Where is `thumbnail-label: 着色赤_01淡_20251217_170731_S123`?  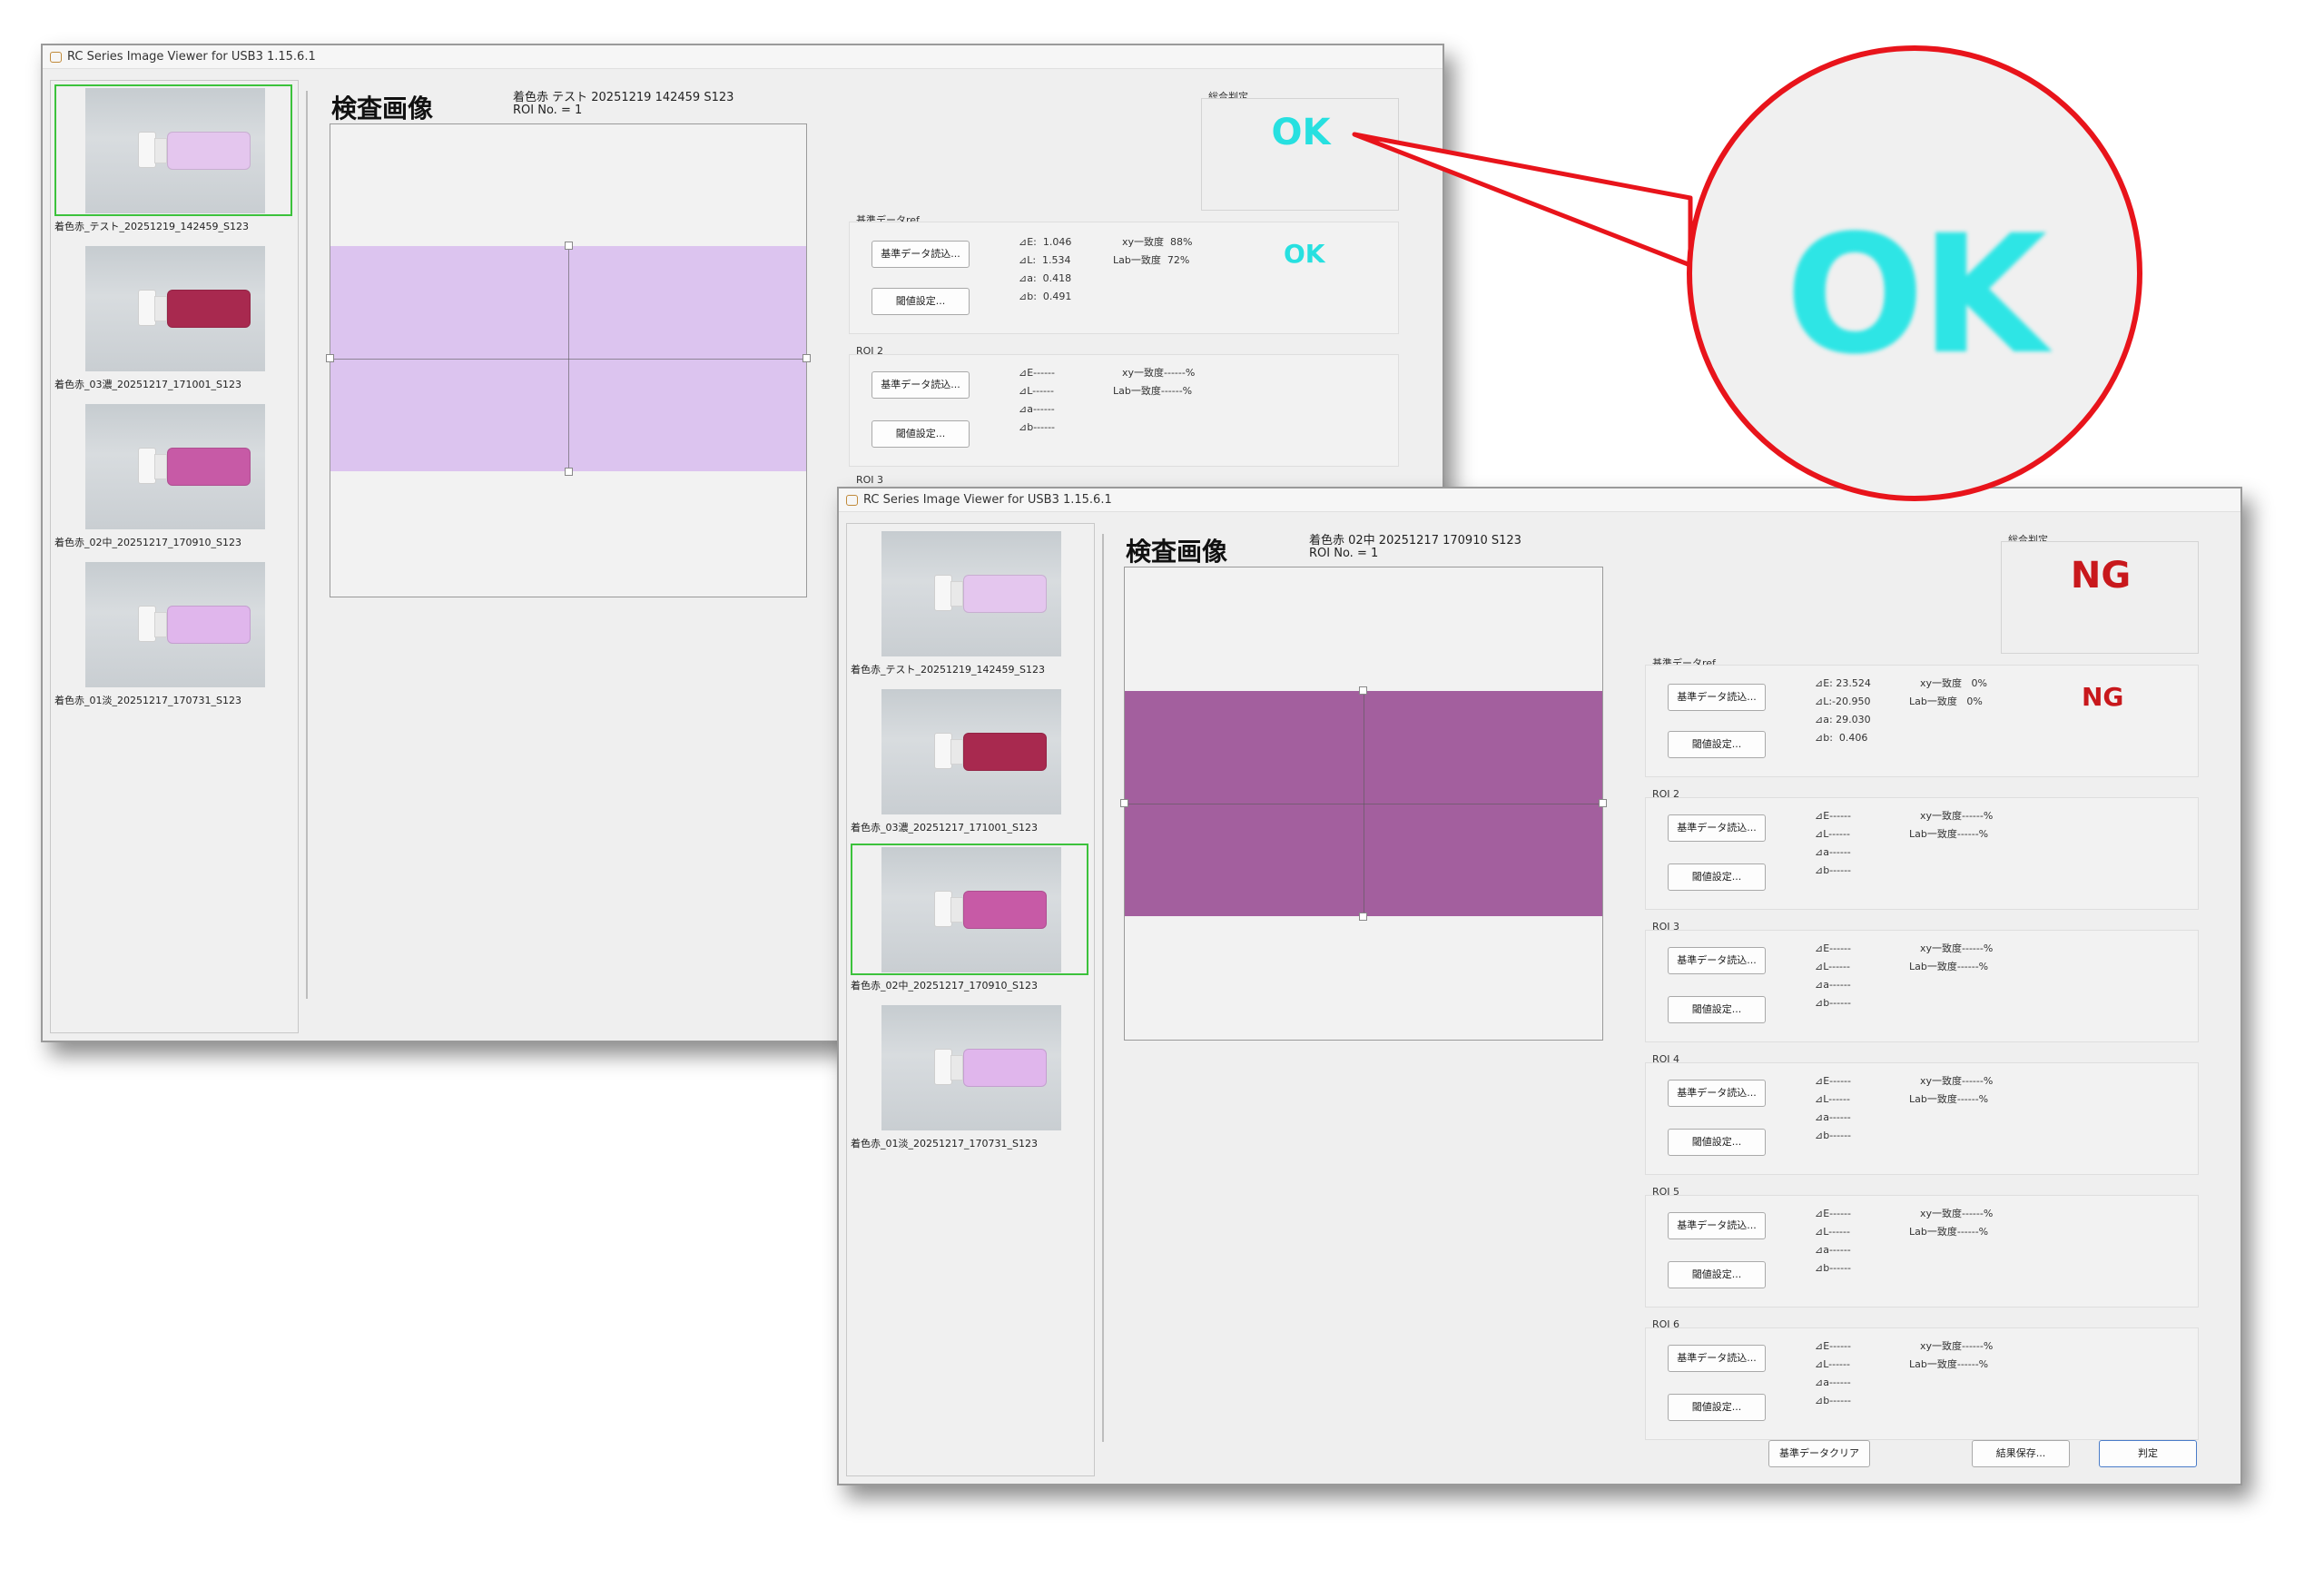
thumbnail-label: 着色赤_01淡_20251217_170731_S123 is located at coordinates (147, 701).